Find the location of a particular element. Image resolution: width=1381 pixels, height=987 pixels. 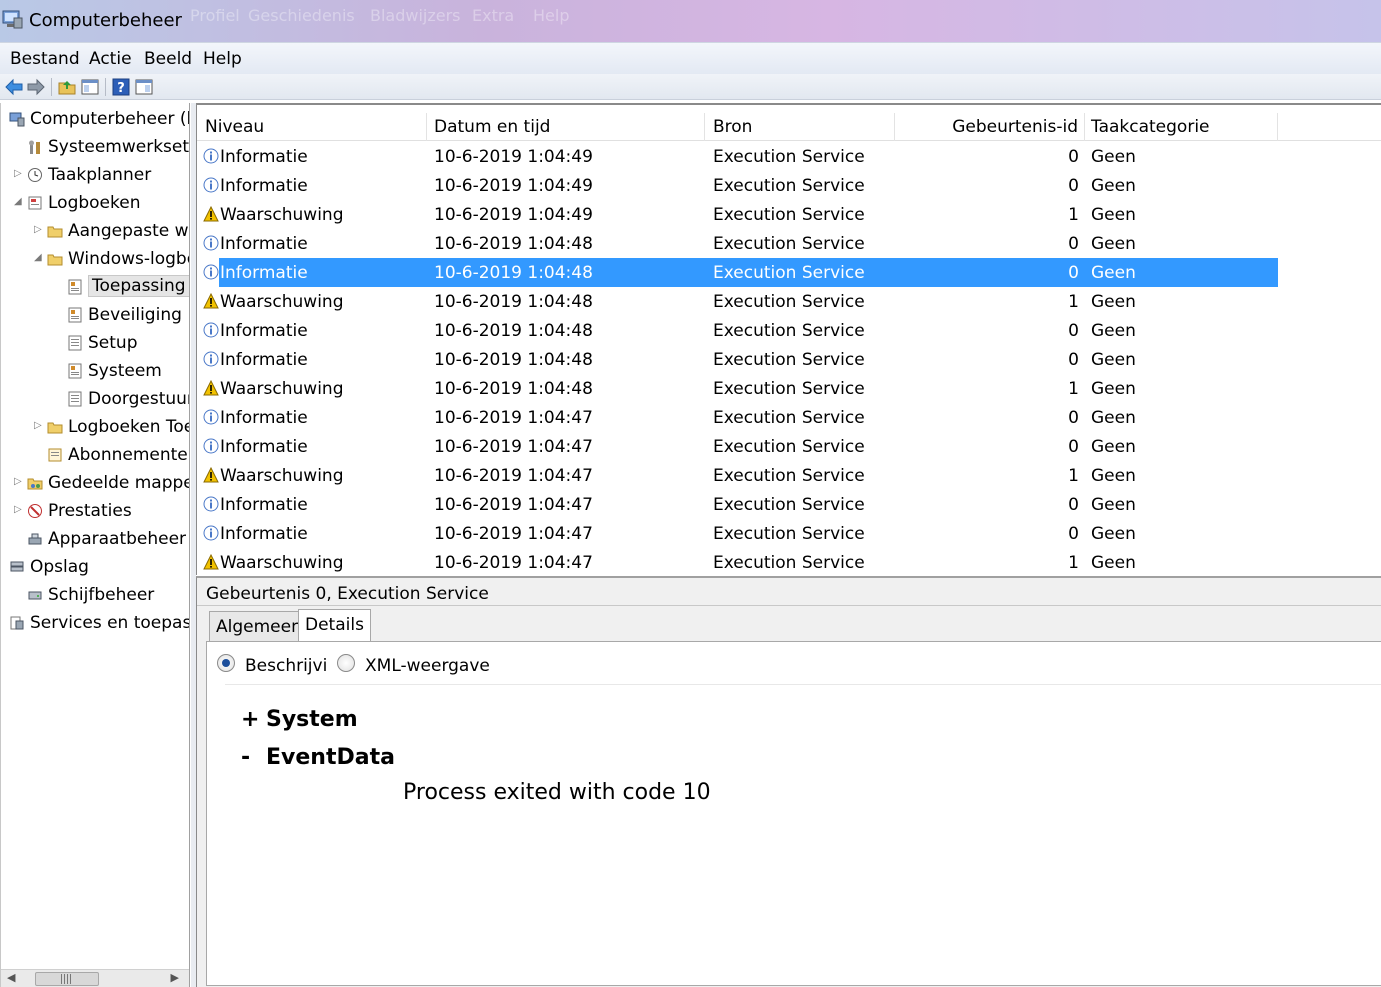

collapse-toggle: - is located at coordinates (250, 757).